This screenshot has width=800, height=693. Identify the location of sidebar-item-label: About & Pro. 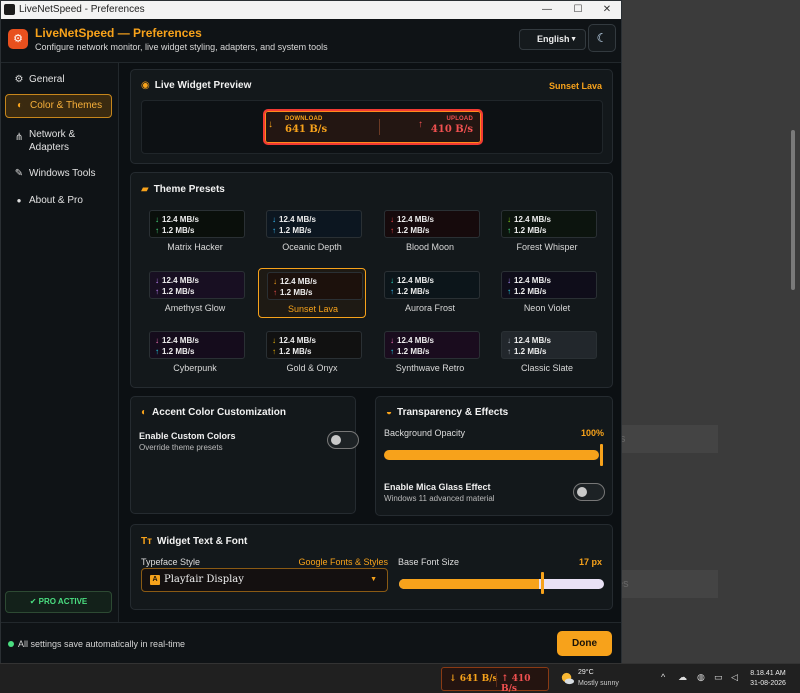
(56, 200).